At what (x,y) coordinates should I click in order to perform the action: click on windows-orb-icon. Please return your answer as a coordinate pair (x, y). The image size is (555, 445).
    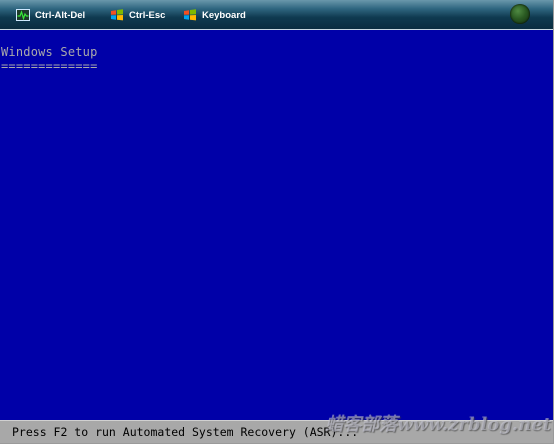
    Looking at the image, I should click on (520, 14).